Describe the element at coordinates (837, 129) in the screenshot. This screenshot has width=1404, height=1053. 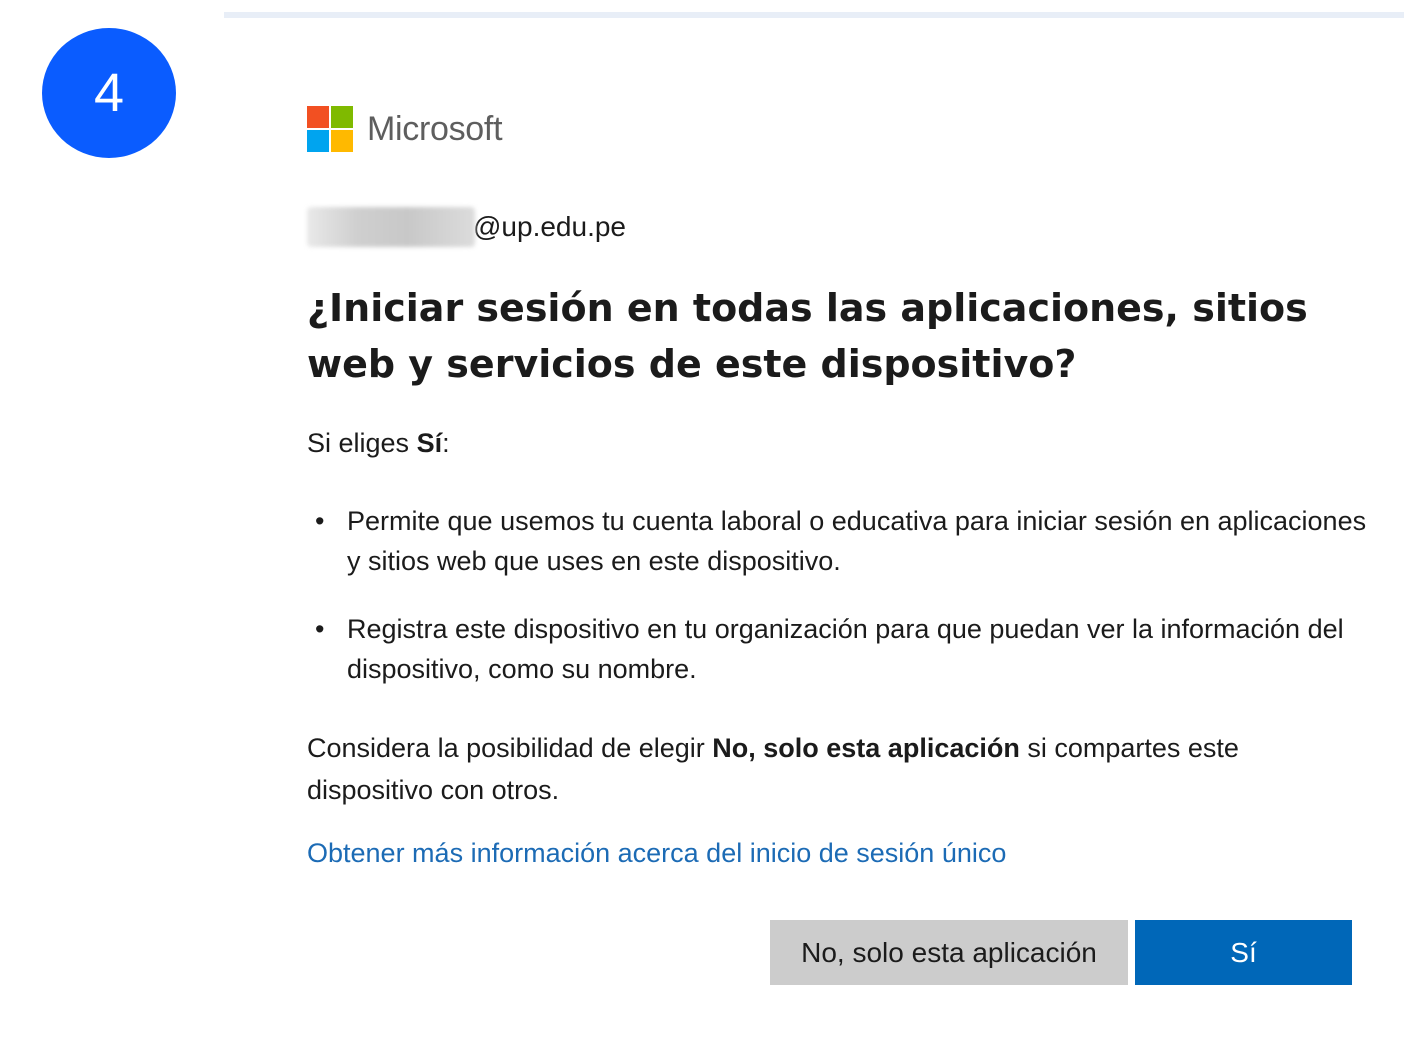
I see `brand-header: Microsoft` at that location.